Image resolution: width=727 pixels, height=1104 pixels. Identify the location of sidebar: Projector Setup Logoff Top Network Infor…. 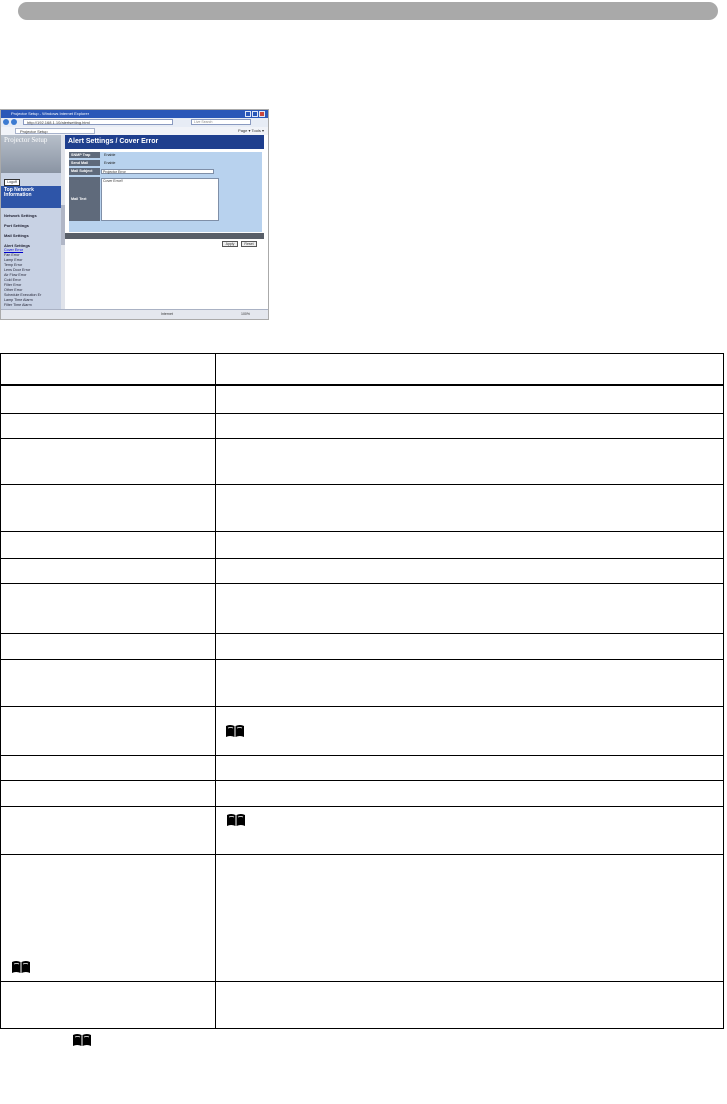
(31, 222).